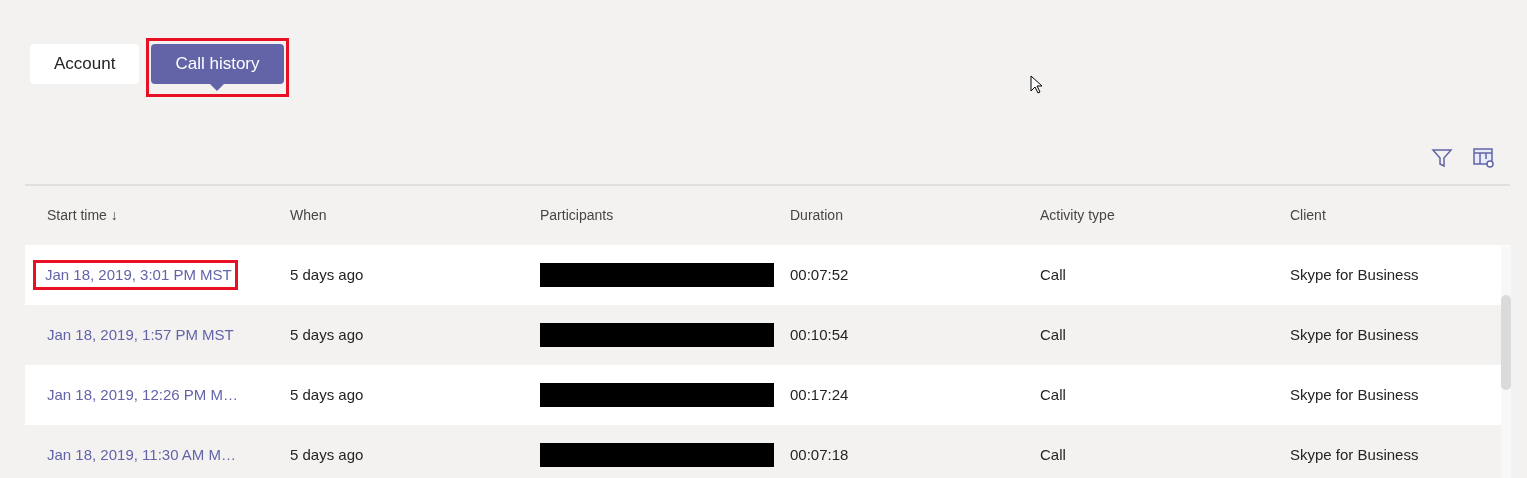  I want to click on table-cell-text: 00:17:24, so click(820, 394).